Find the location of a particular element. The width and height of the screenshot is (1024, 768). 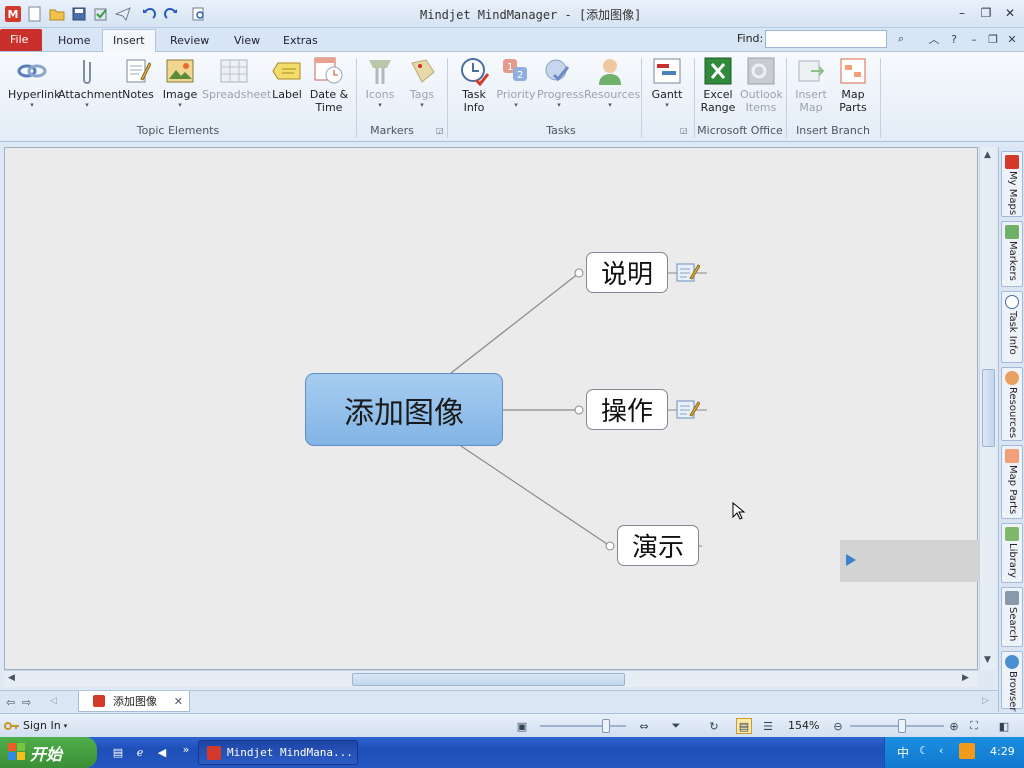

zoom-in-icon: ⊕ is located at coordinates (954, 726).